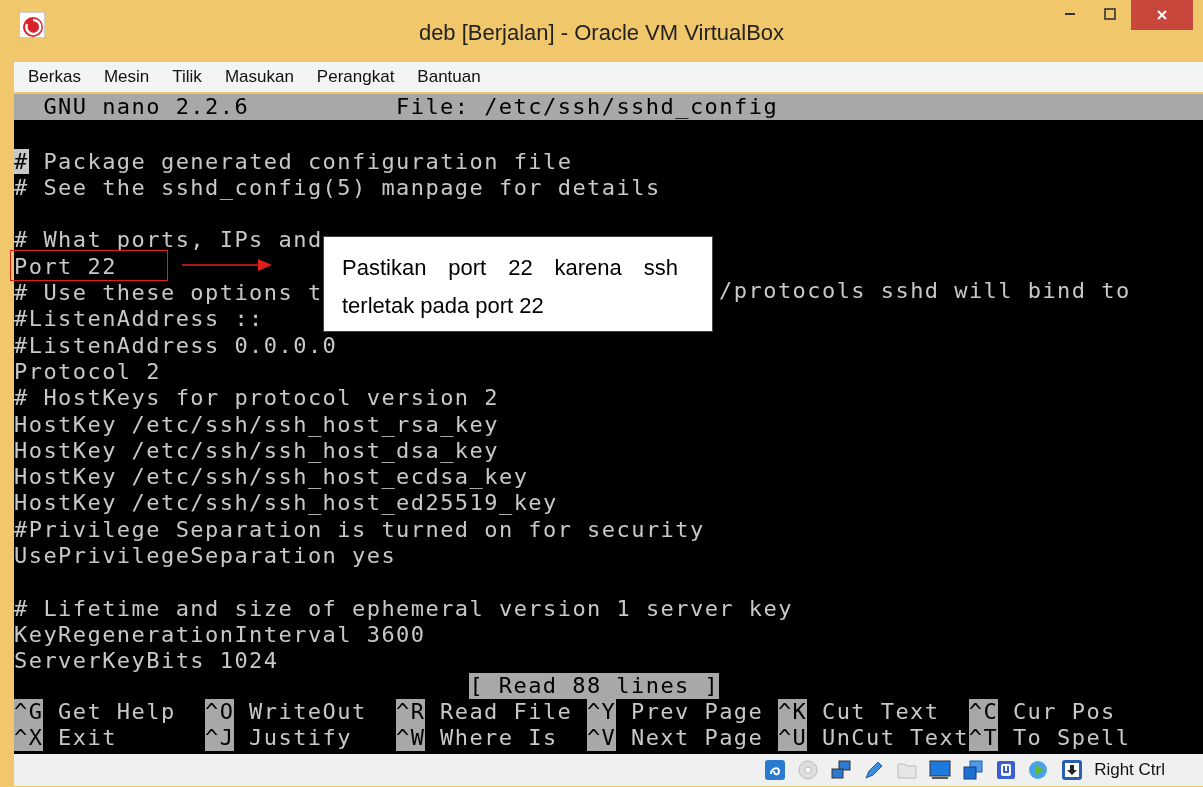 The height and width of the screenshot is (787, 1203). What do you see at coordinates (1110, 14) in the screenshot?
I see `maximize-icon` at bounding box center [1110, 14].